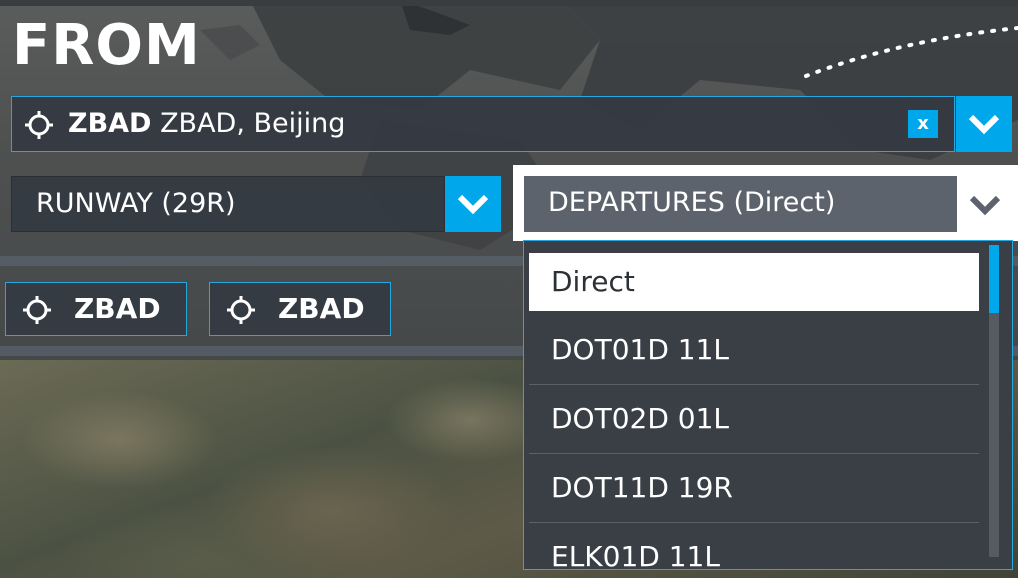 The height and width of the screenshot is (578, 1018). Describe the element at coordinates (754, 282) in the screenshot. I see `dropdown-option-selected: Direct` at that location.